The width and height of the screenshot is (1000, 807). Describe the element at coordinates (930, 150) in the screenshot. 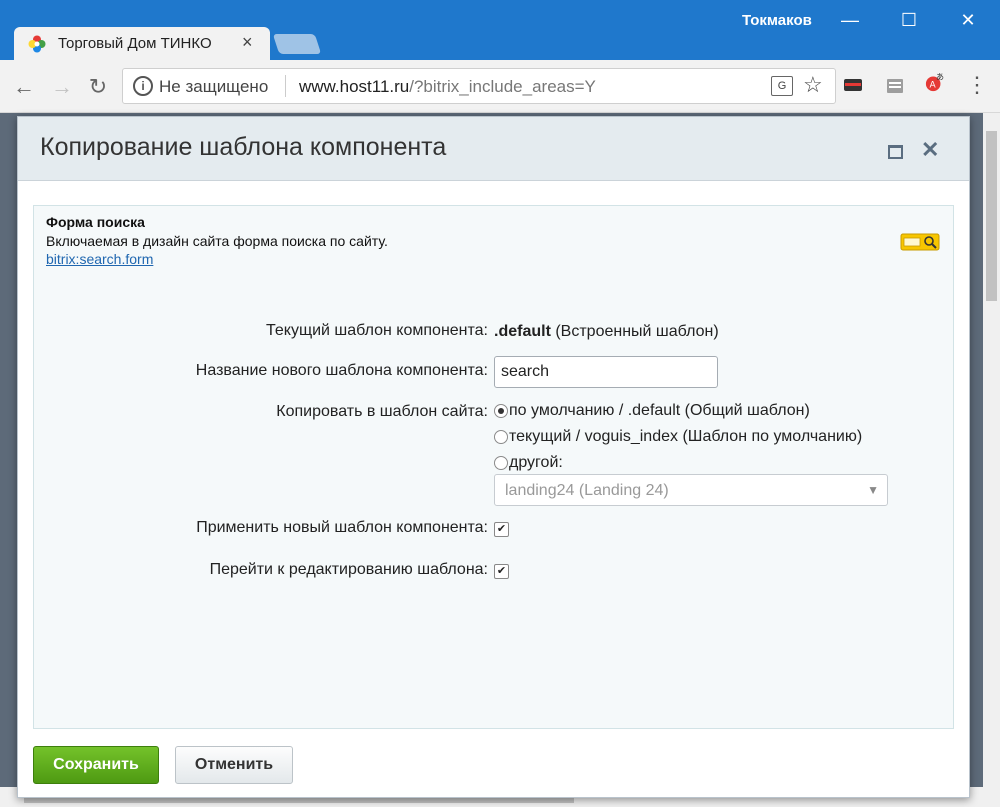

I see `close-icon: ✕` at that location.